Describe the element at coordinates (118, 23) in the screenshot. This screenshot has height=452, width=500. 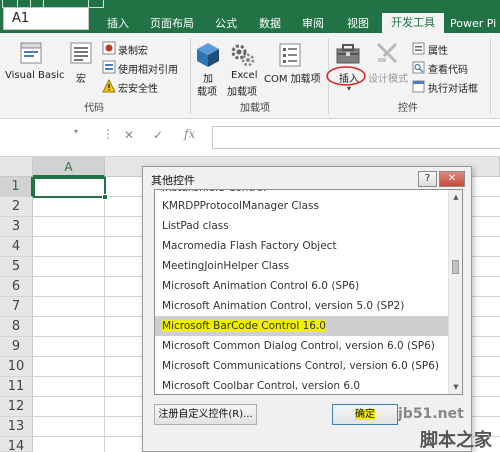
I see `tab-insert: 插入` at that location.